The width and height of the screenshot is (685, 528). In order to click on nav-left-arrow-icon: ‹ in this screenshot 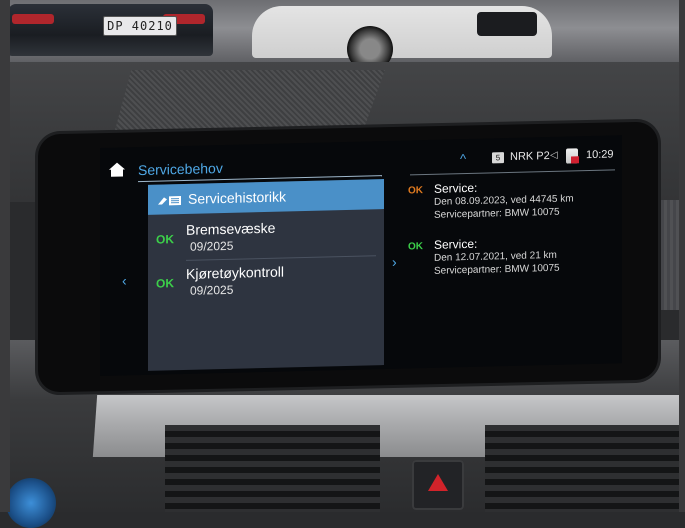, I will do `click(124, 280)`.